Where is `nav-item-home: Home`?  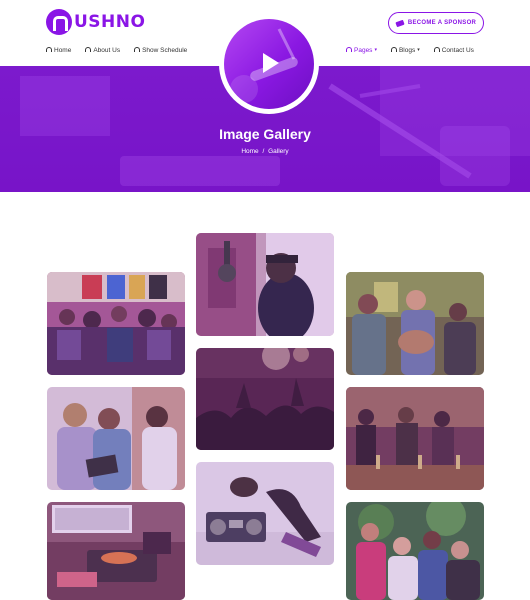 nav-item-home: Home is located at coordinates (59, 50).